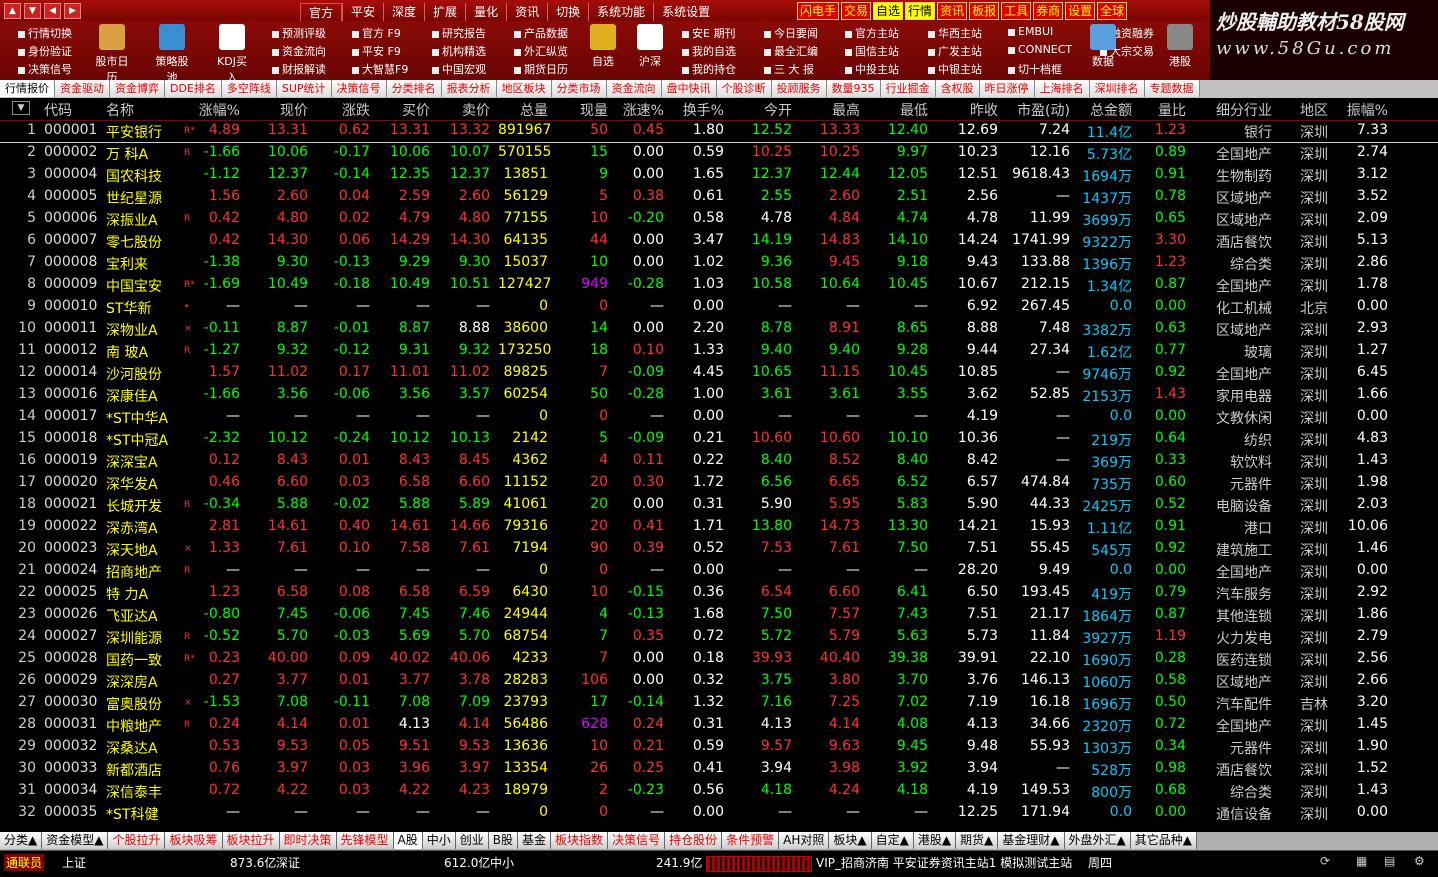 This screenshot has width=1438, height=877. I want to click on cell-code: 000026, so click(70, 614).